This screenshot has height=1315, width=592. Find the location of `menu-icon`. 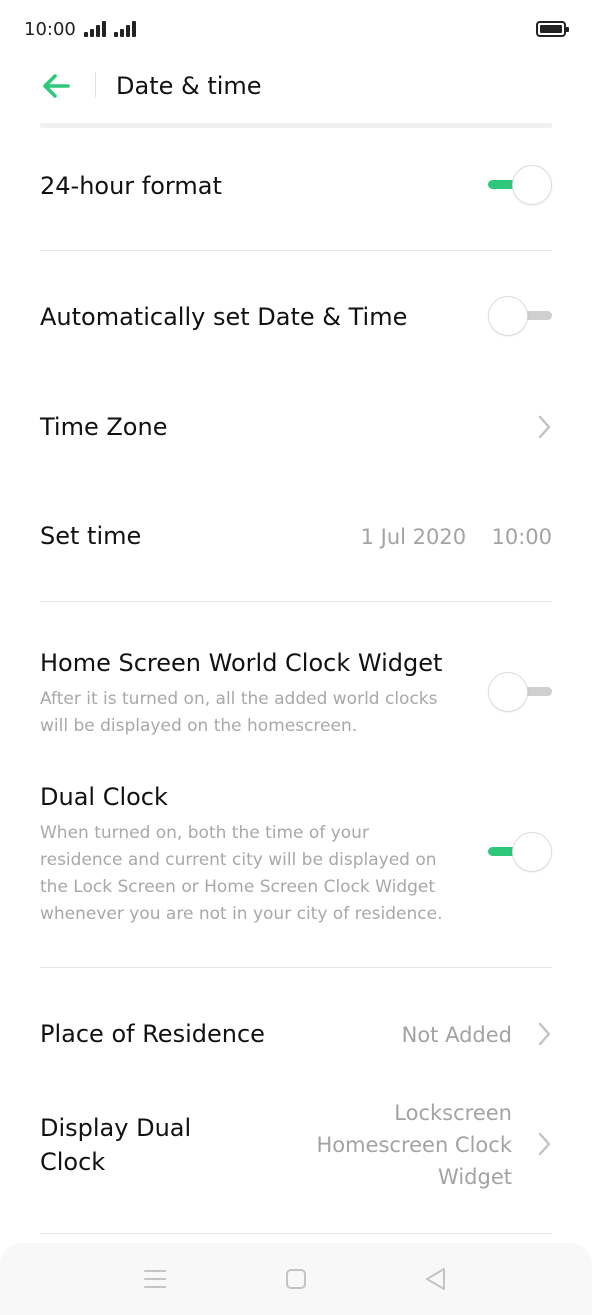

menu-icon is located at coordinates (155, 1279).